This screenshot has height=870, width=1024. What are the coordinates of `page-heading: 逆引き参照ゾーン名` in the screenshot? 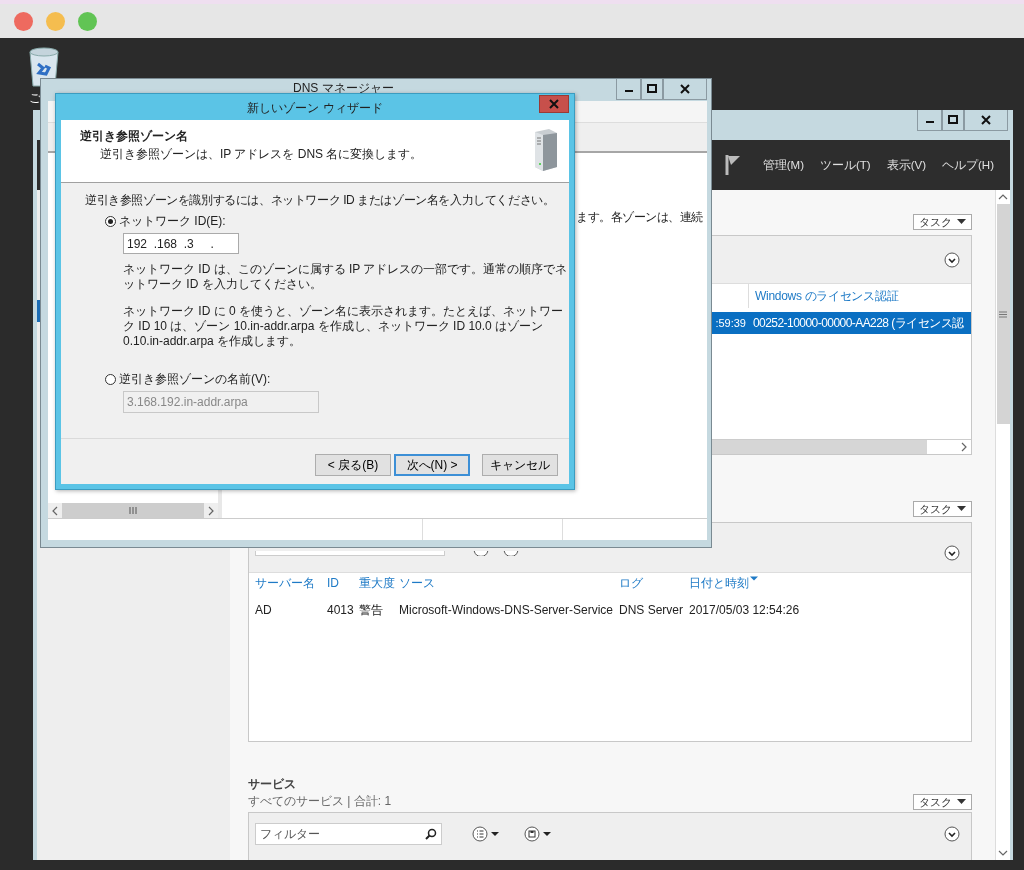 It's located at (134, 136).